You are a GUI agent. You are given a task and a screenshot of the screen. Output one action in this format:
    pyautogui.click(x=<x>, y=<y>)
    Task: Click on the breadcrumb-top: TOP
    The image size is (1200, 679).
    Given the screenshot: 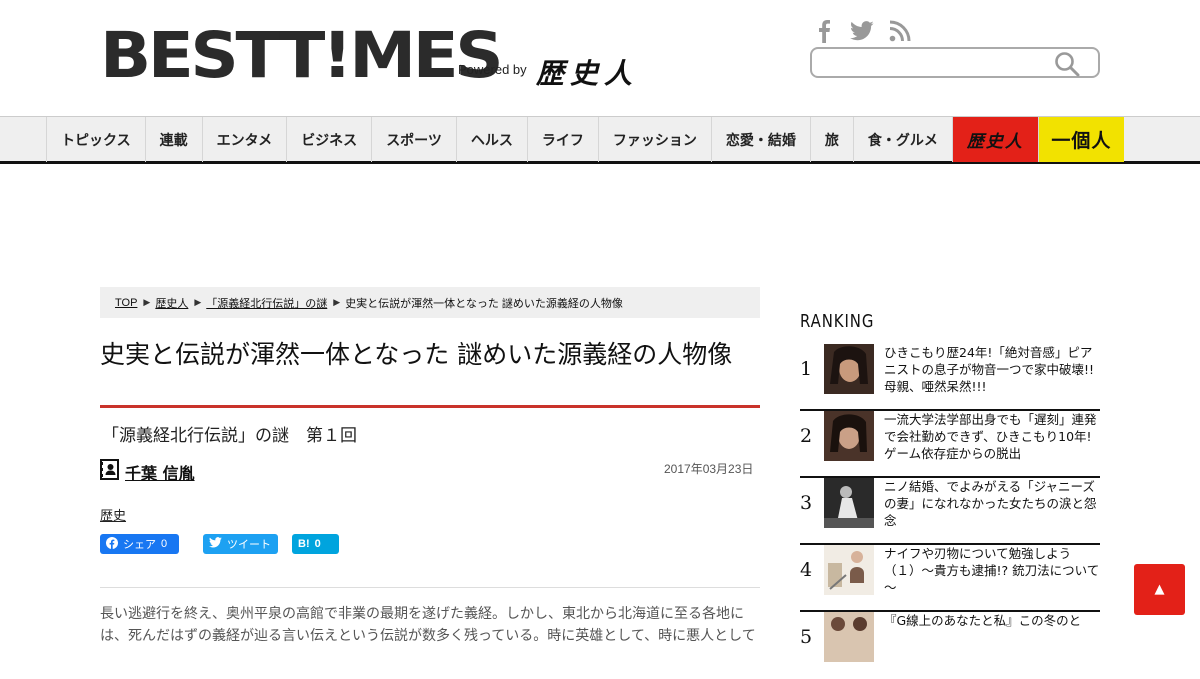 What is the action you would take?
    pyautogui.click(x=126, y=303)
    